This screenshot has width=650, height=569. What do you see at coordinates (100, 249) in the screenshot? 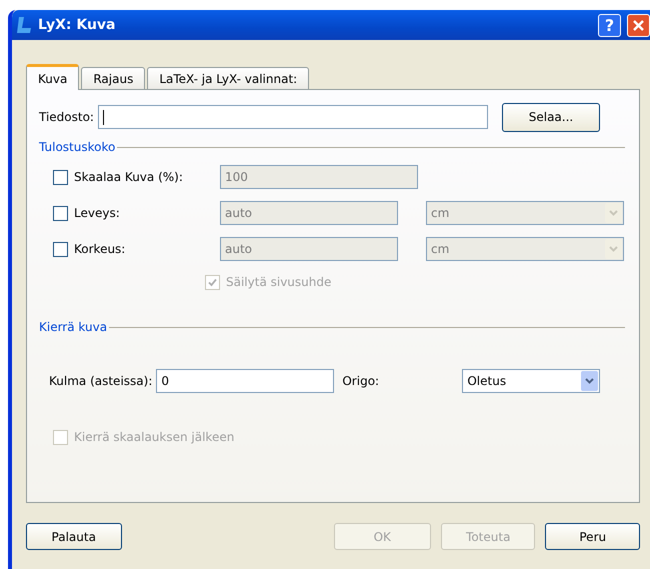
I see `checkbox-label: Korkeus:` at bounding box center [100, 249].